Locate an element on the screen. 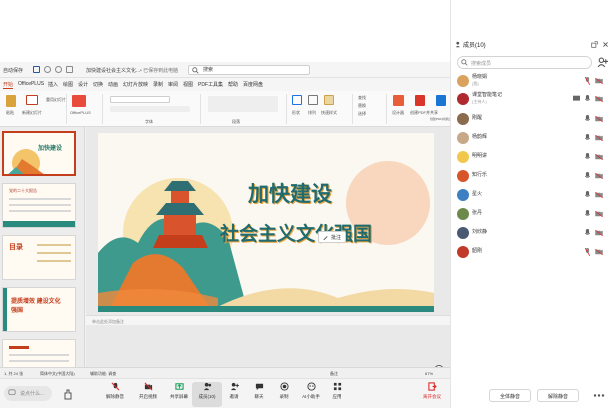 The width and height of the screenshot is (614, 408). annotate-button: 批注 is located at coordinates (332, 237).